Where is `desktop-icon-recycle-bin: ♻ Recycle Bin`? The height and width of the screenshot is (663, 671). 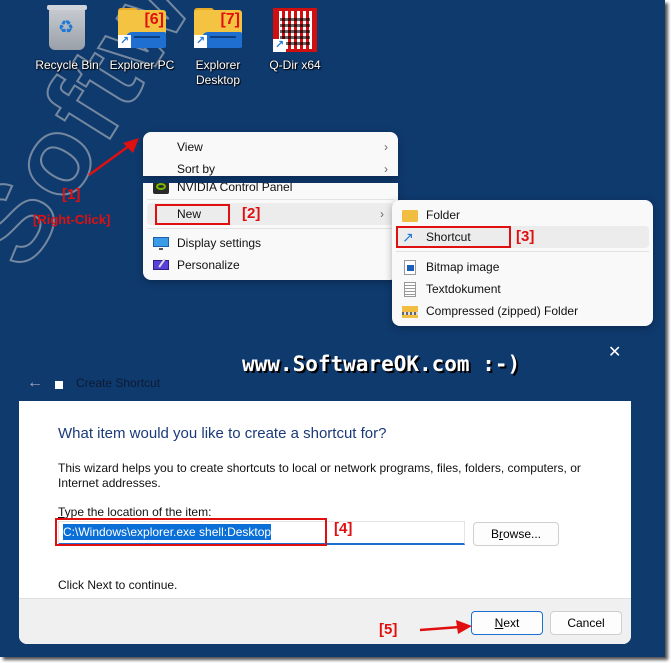 desktop-icon-recycle-bin: ♻ Recycle Bin is located at coordinates (67, 39).